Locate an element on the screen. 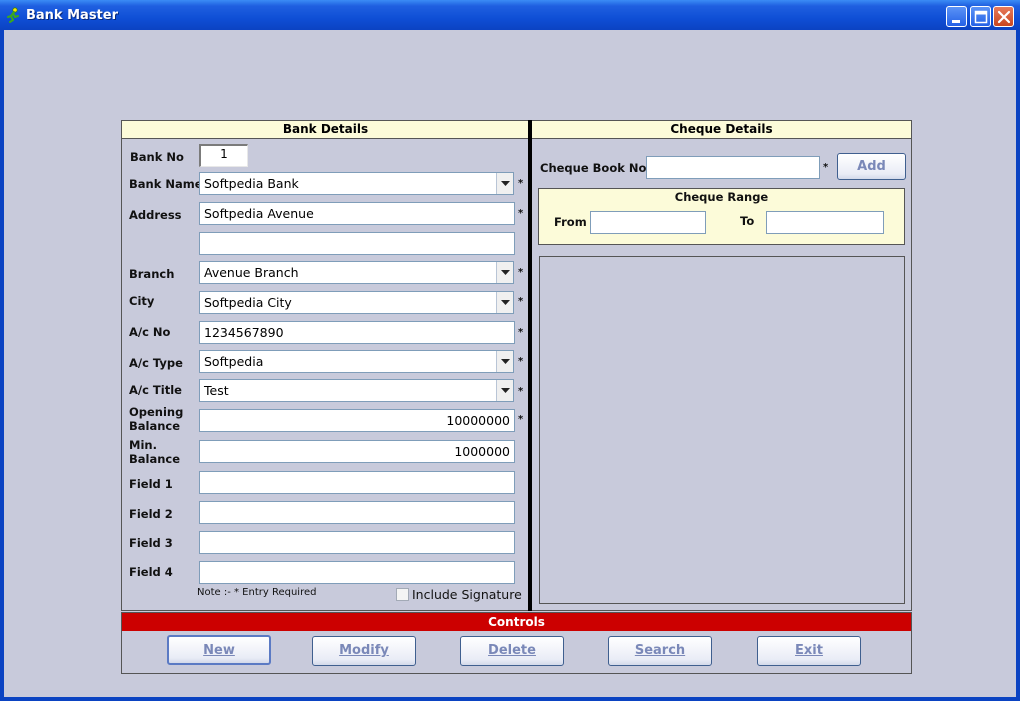 Image resolution: width=1020 pixels, height=701 pixels. city-required-mark: * is located at coordinates (521, 301).